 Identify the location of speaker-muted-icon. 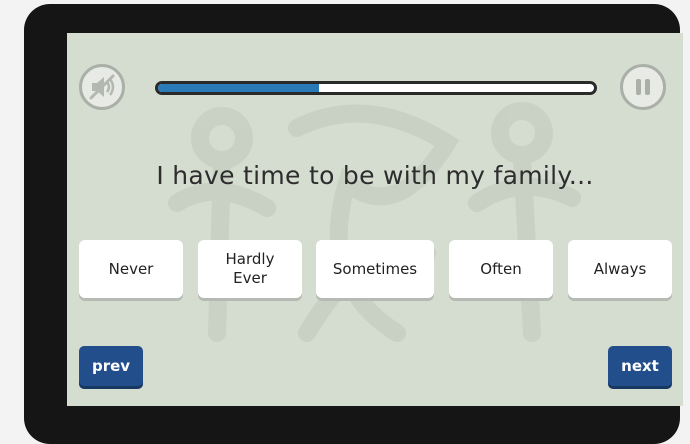
(102, 87).